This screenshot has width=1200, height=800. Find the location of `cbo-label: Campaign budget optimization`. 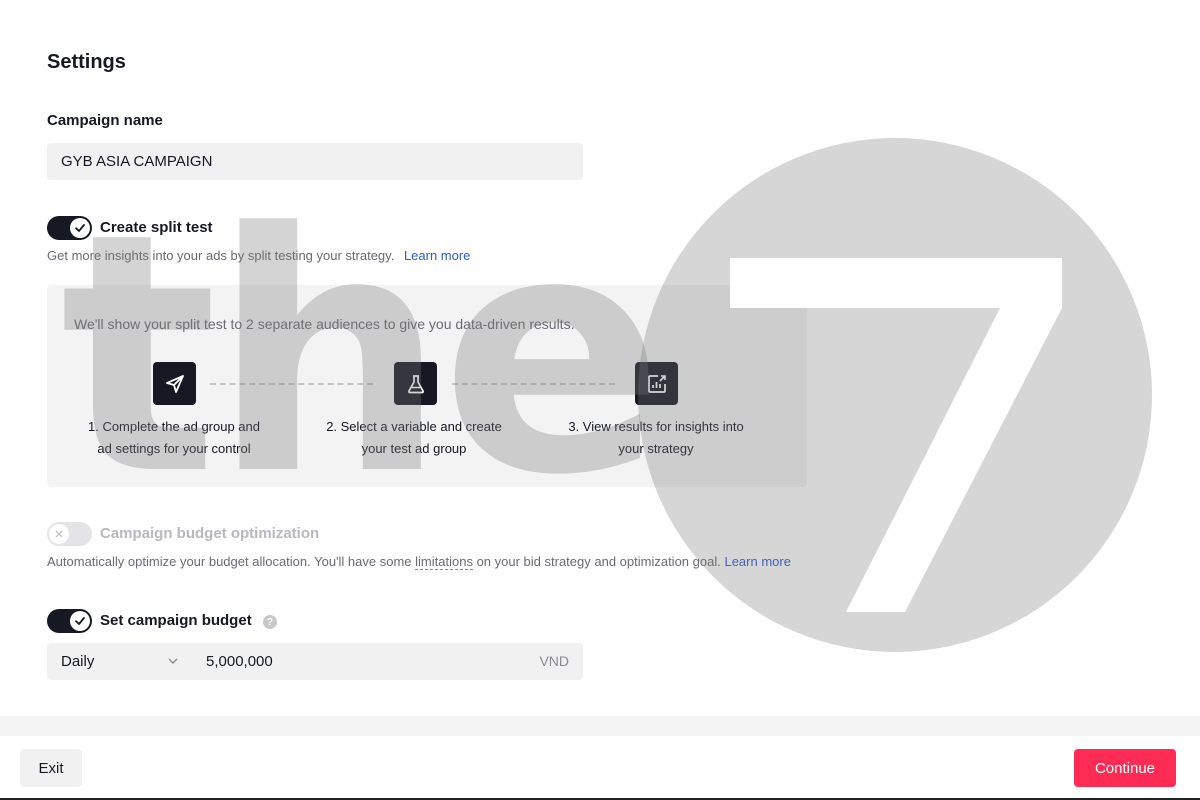

cbo-label: Campaign budget optimization is located at coordinates (210, 533).